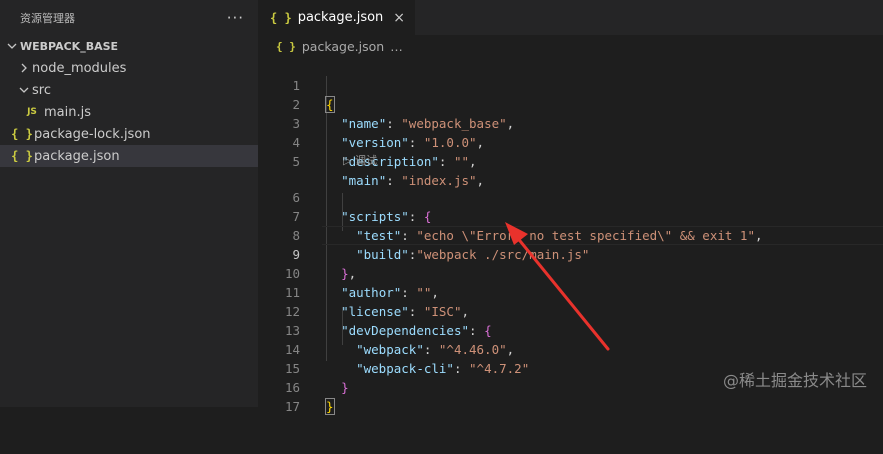 The height and width of the screenshot is (454, 883). Describe the element at coordinates (343, 46) in the screenshot. I see `breadcrumb-file: package.json` at that location.